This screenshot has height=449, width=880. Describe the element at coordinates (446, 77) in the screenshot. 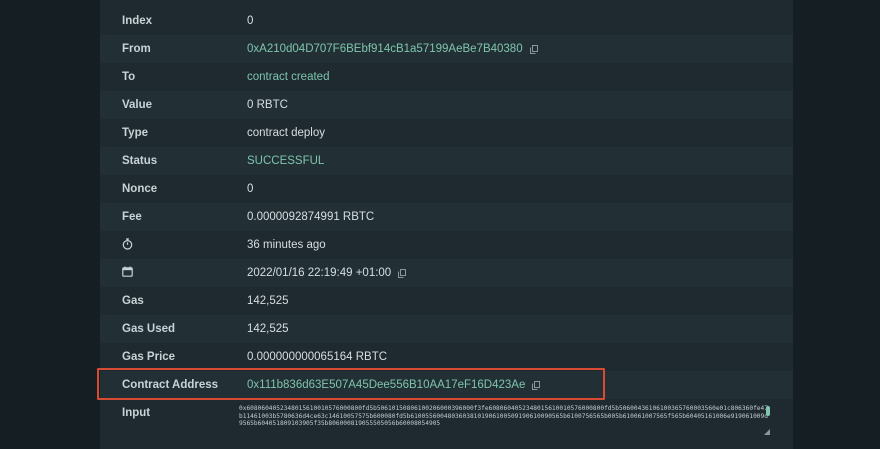

I see `row-to: To contract created` at that location.